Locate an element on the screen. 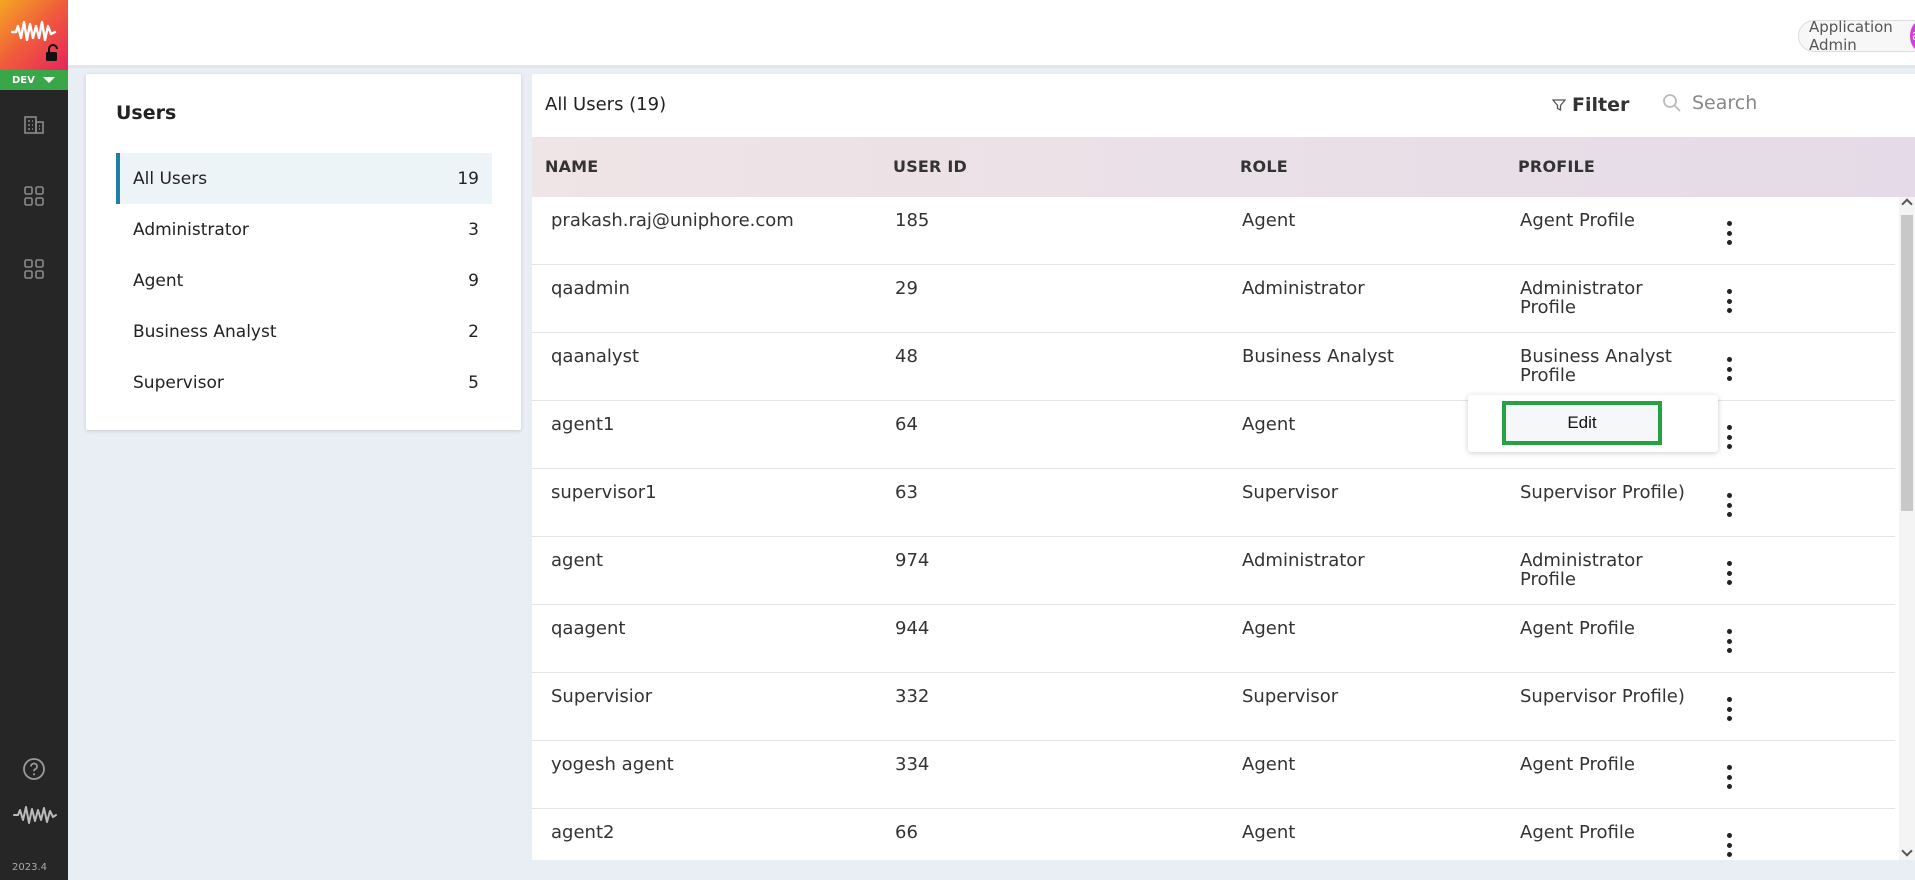  search-input: Search is located at coordinates (1709, 103).